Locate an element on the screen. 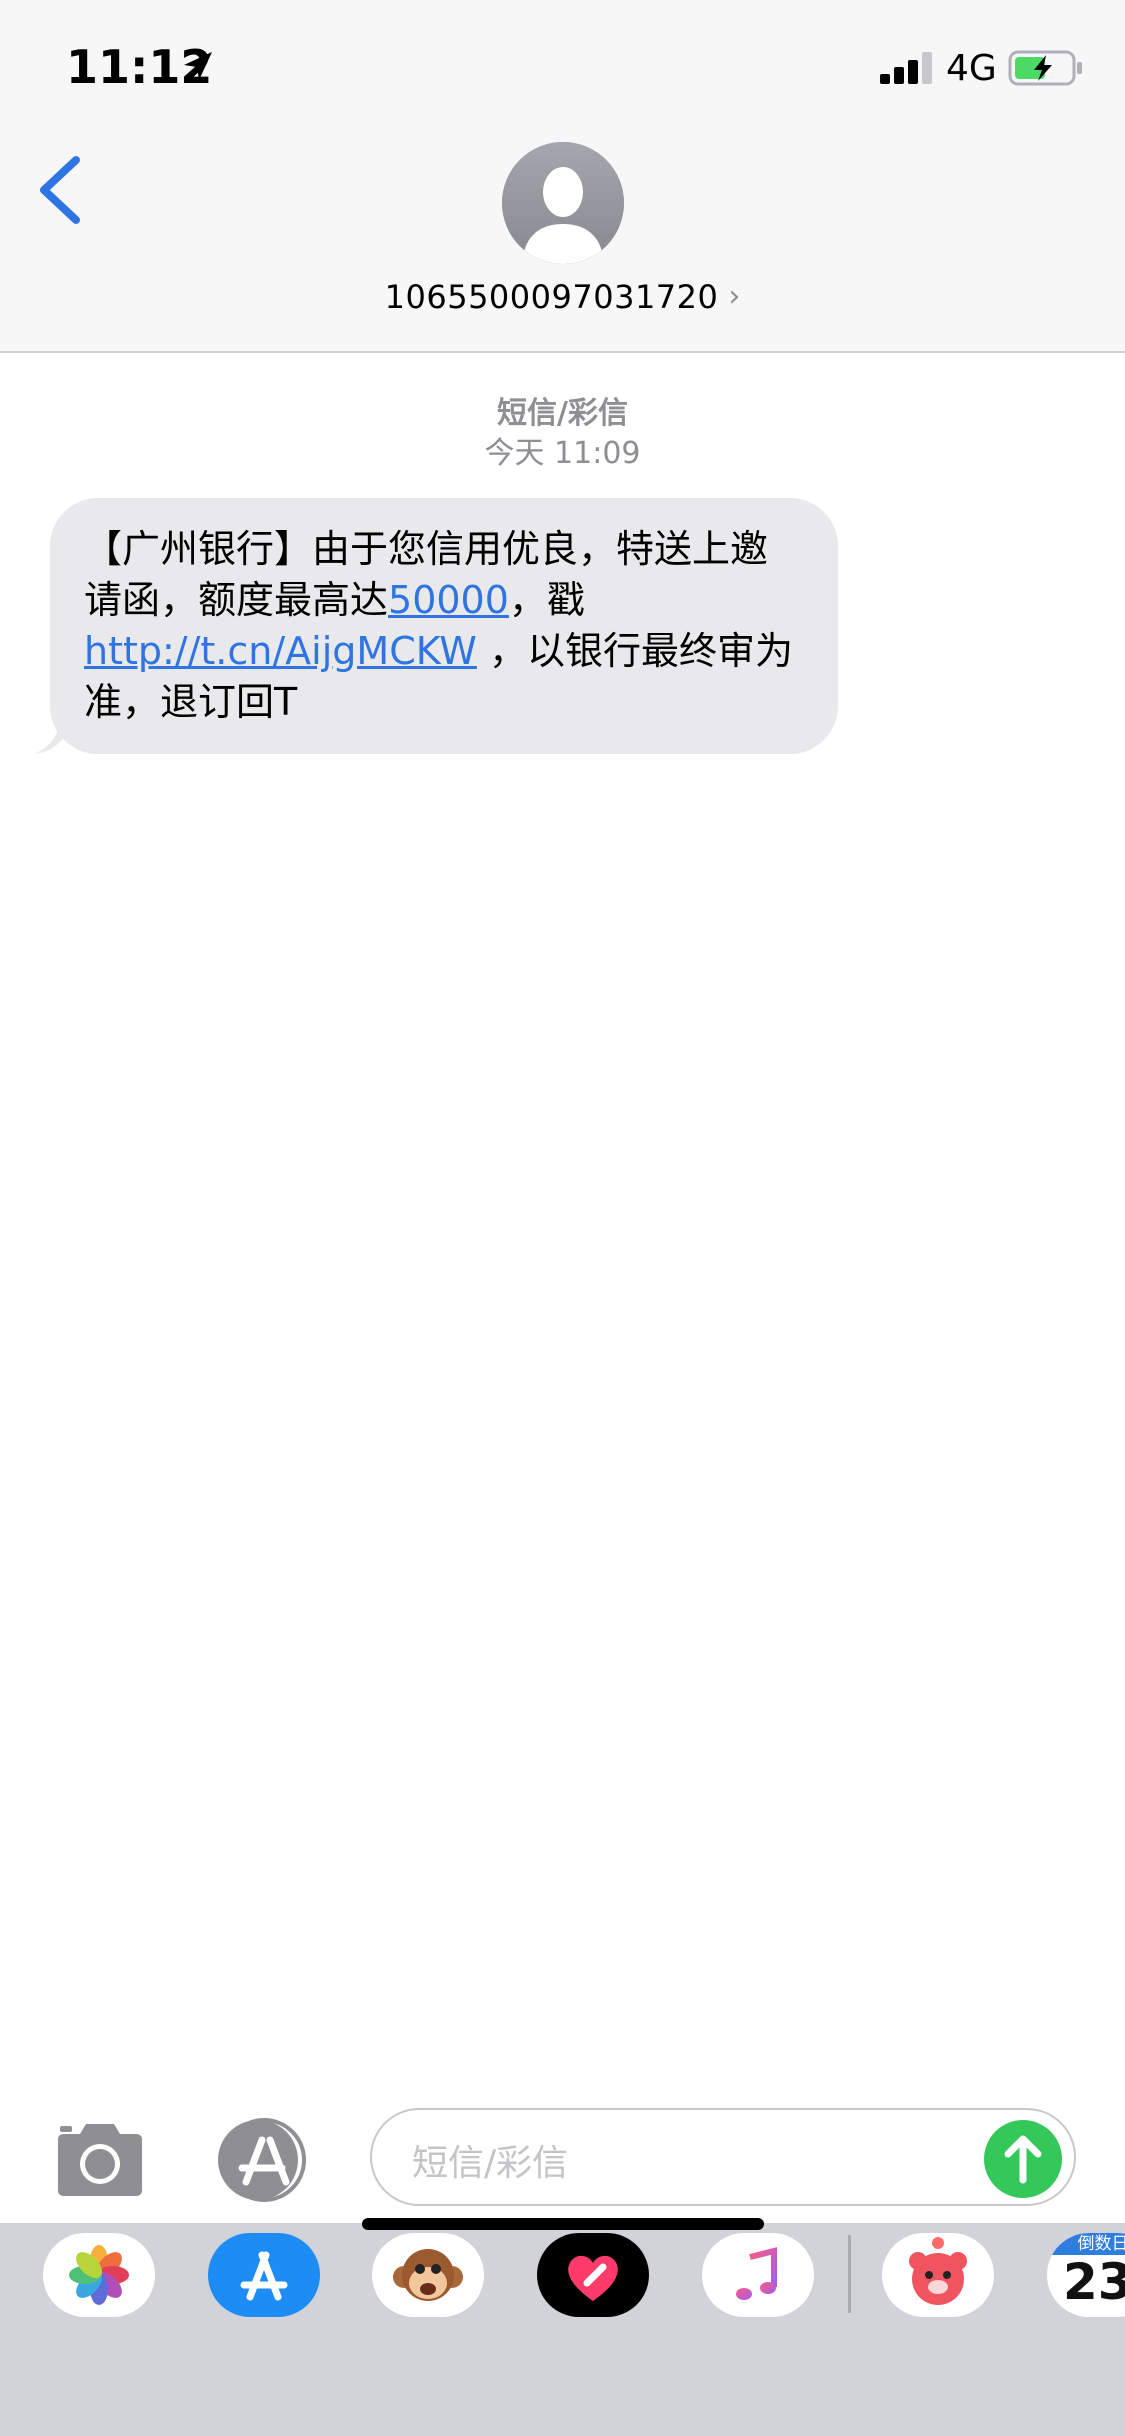 This screenshot has width=1125, height=2436. digital-touch-app-button is located at coordinates (593, 2275).